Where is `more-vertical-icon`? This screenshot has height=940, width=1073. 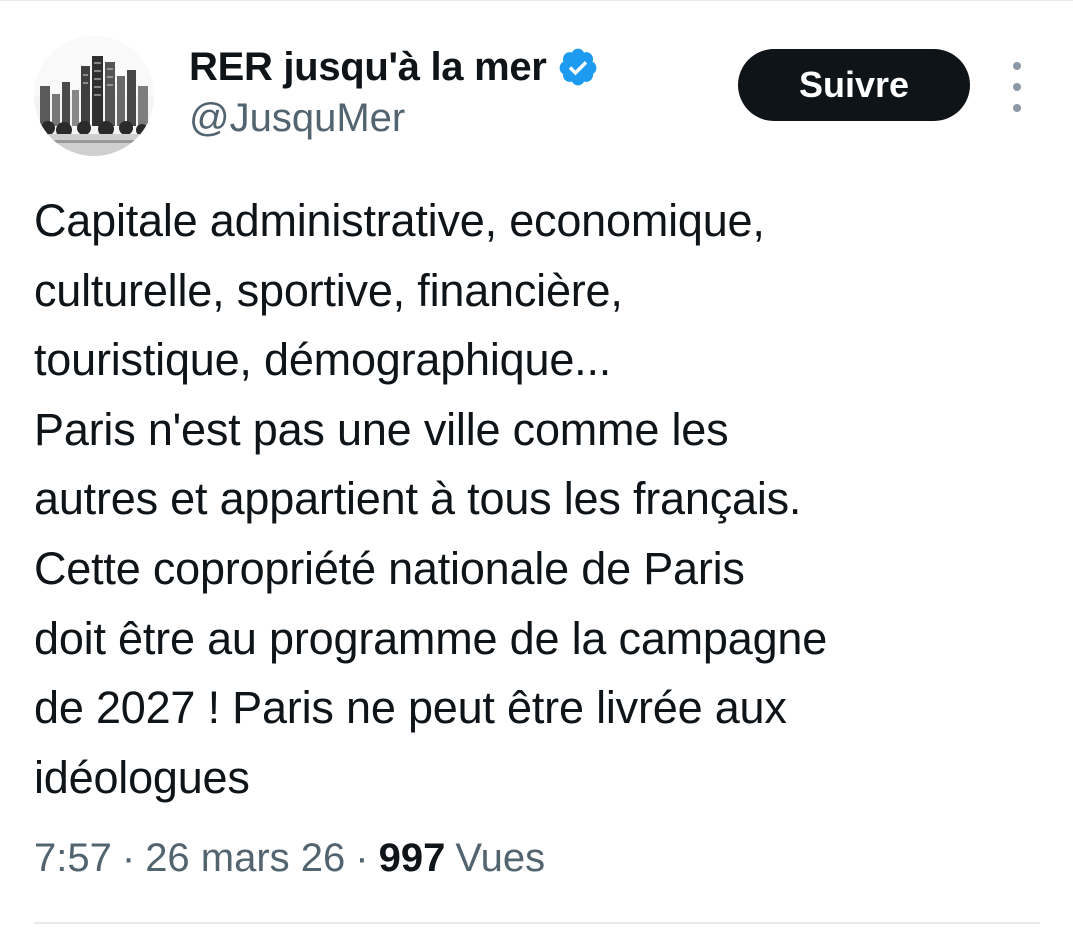
more-vertical-icon is located at coordinates (1017, 87).